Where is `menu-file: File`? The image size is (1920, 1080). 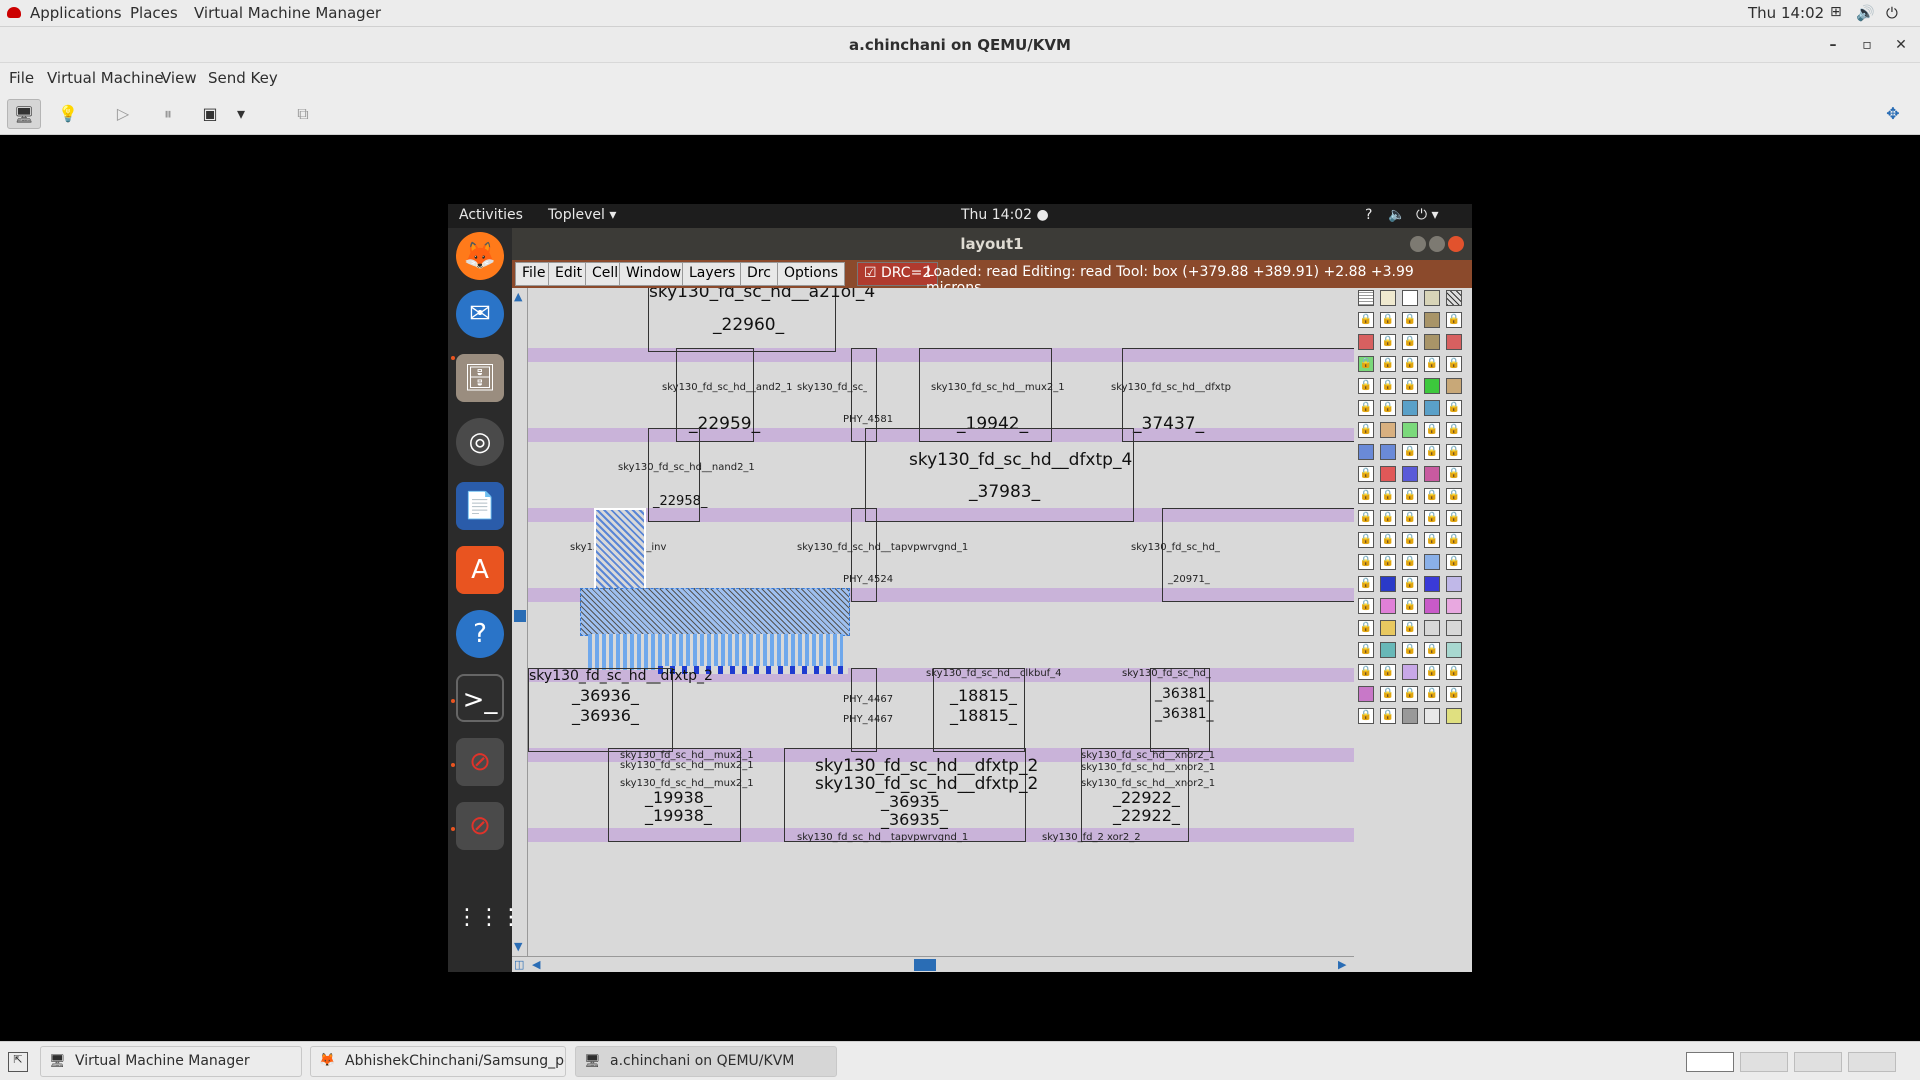
menu-file: File is located at coordinates (21, 78).